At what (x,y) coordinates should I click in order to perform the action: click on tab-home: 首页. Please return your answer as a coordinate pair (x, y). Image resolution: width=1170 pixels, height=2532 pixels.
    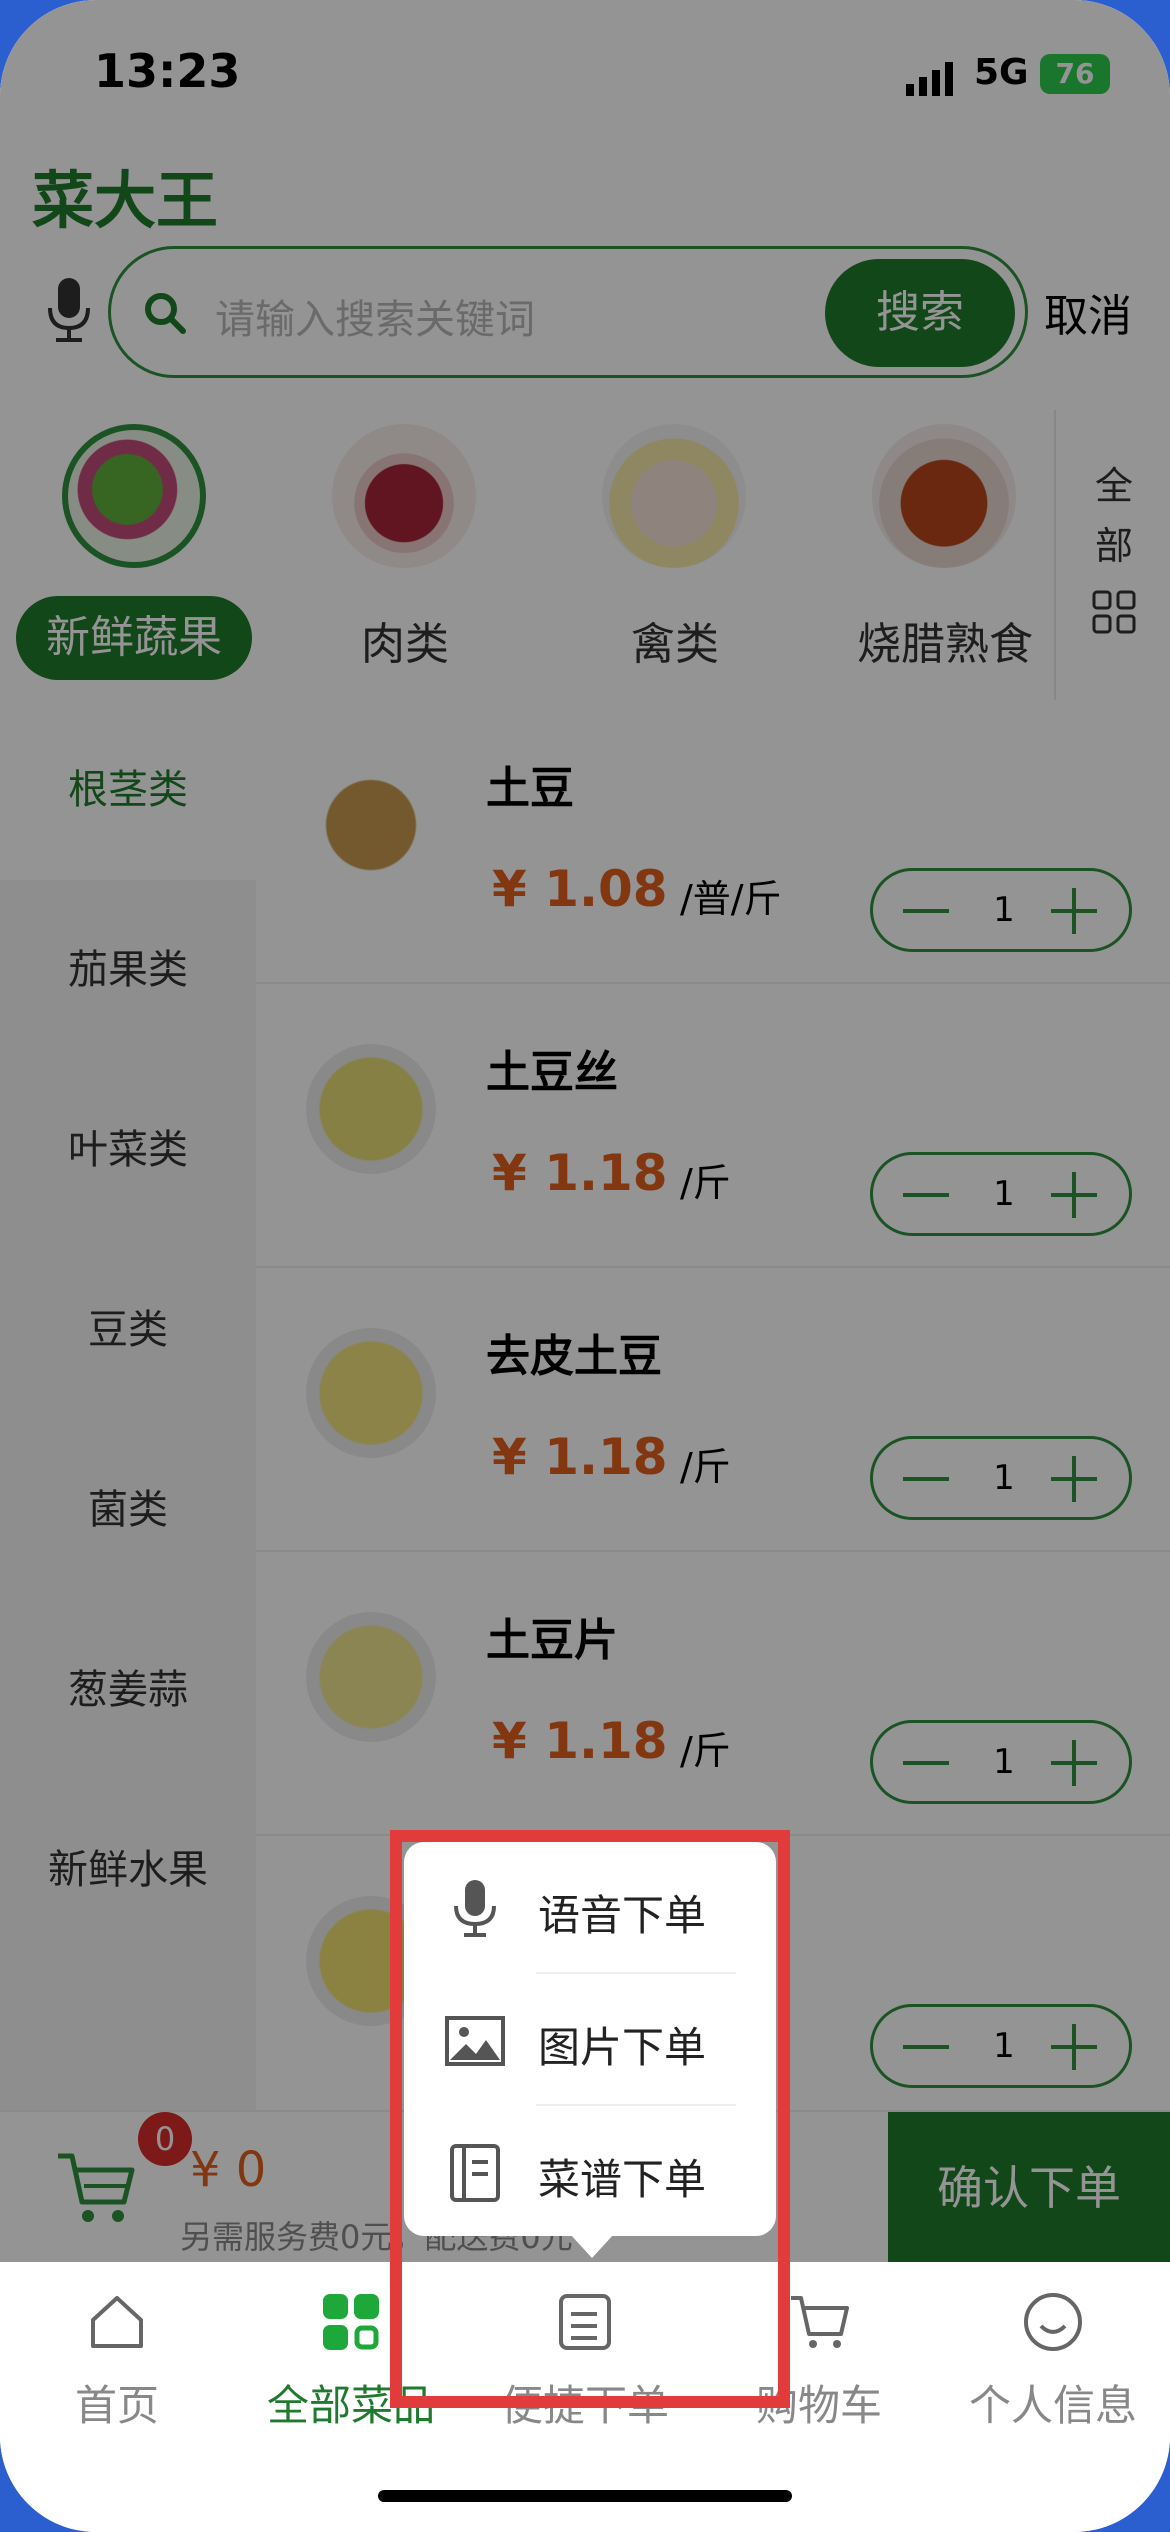
    Looking at the image, I should click on (117, 2365).